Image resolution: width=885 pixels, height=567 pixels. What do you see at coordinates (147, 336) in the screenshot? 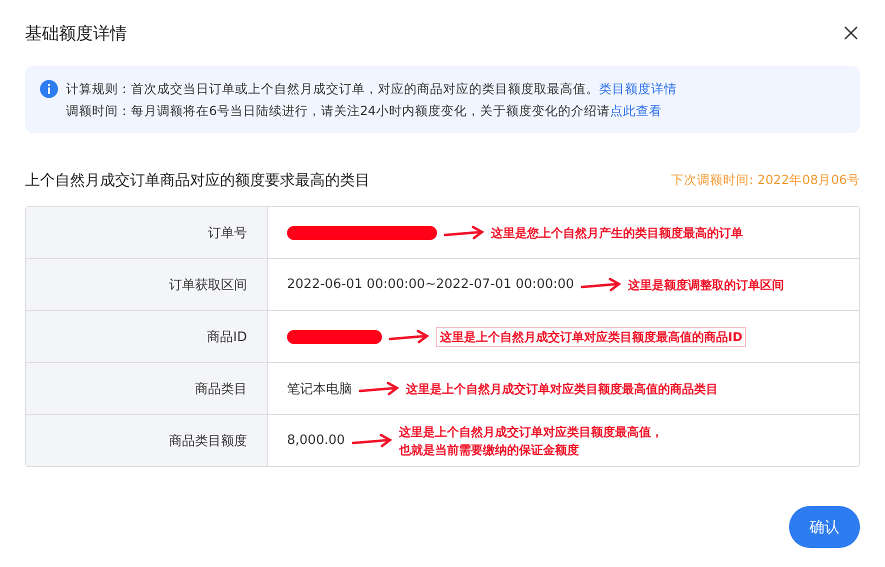
I see `row-label: 商品ID` at bounding box center [147, 336].